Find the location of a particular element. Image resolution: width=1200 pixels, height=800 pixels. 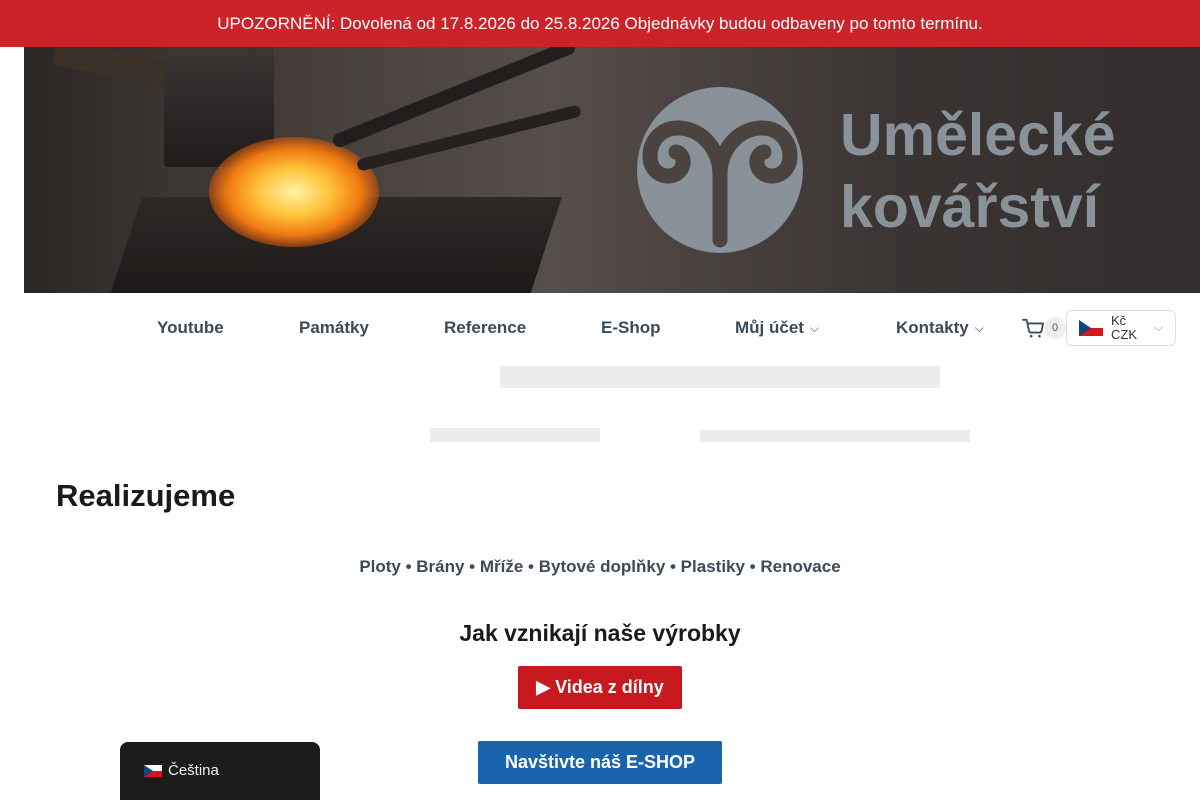

nav-label: Můj účet is located at coordinates (769, 327).